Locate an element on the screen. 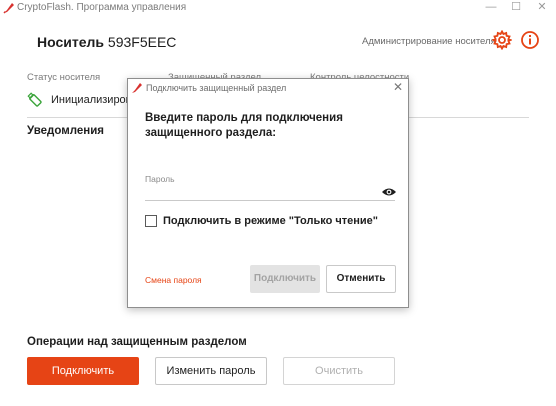 Image resolution: width=556 pixels, height=406 pixels. minimize-button: — is located at coordinates (491, 8).